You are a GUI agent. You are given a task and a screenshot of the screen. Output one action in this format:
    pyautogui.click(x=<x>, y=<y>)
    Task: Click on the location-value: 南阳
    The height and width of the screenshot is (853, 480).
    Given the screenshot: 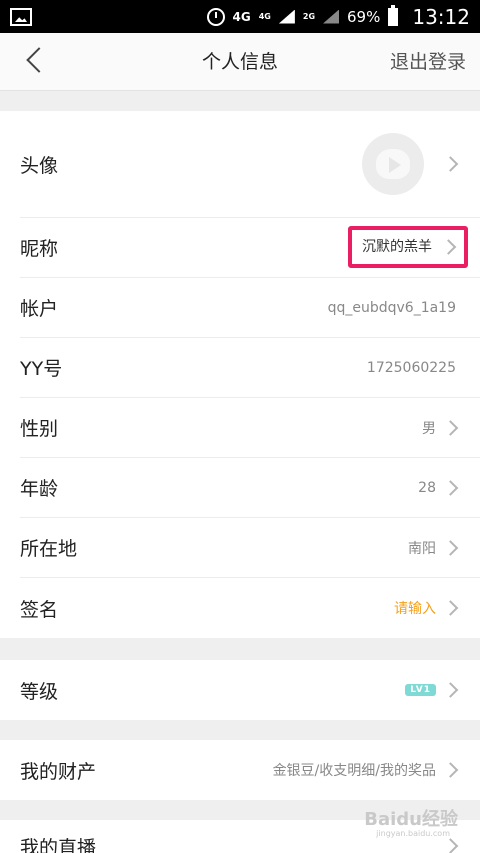 What is the action you would take?
    pyautogui.click(x=422, y=548)
    